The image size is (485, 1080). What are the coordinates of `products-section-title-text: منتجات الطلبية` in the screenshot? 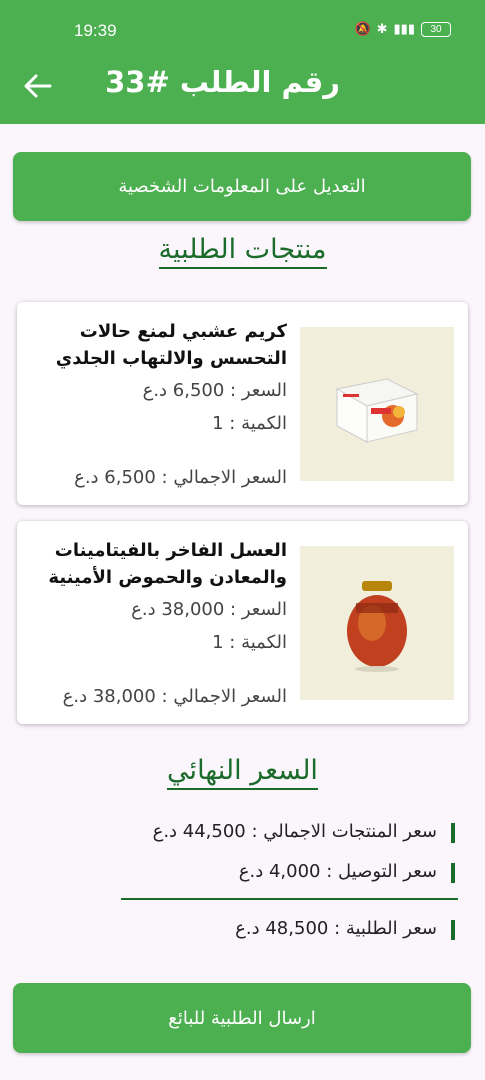 It's located at (242, 251).